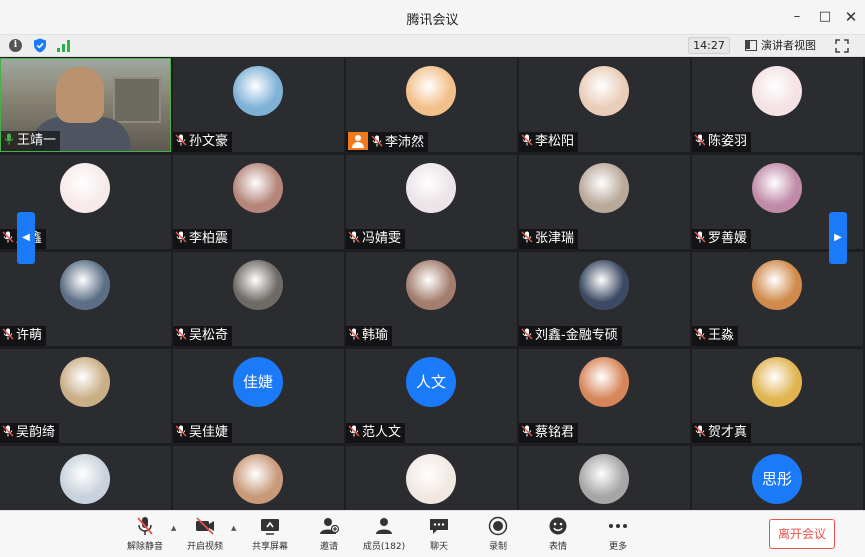 The height and width of the screenshot is (557, 865). What do you see at coordinates (777, 396) in the screenshot?
I see `participant-tile: 贺才真` at bounding box center [777, 396].